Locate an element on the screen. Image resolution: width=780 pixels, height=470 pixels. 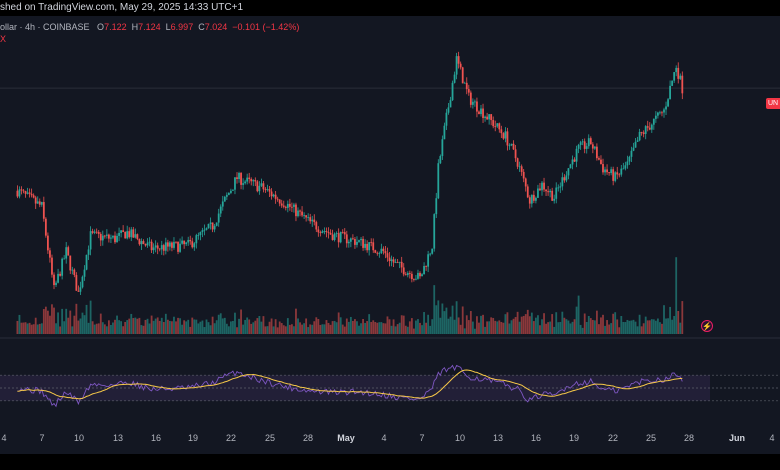
bolt-icon: ⚡ is located at coordinates (707, 326).